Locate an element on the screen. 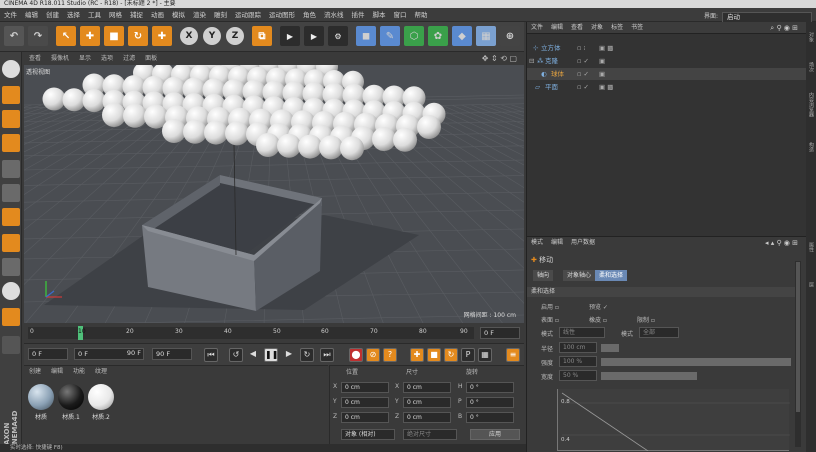 The image size is (816, 452). size-mode-select: 绝对尺寸 is located at coordinates (430, 434).